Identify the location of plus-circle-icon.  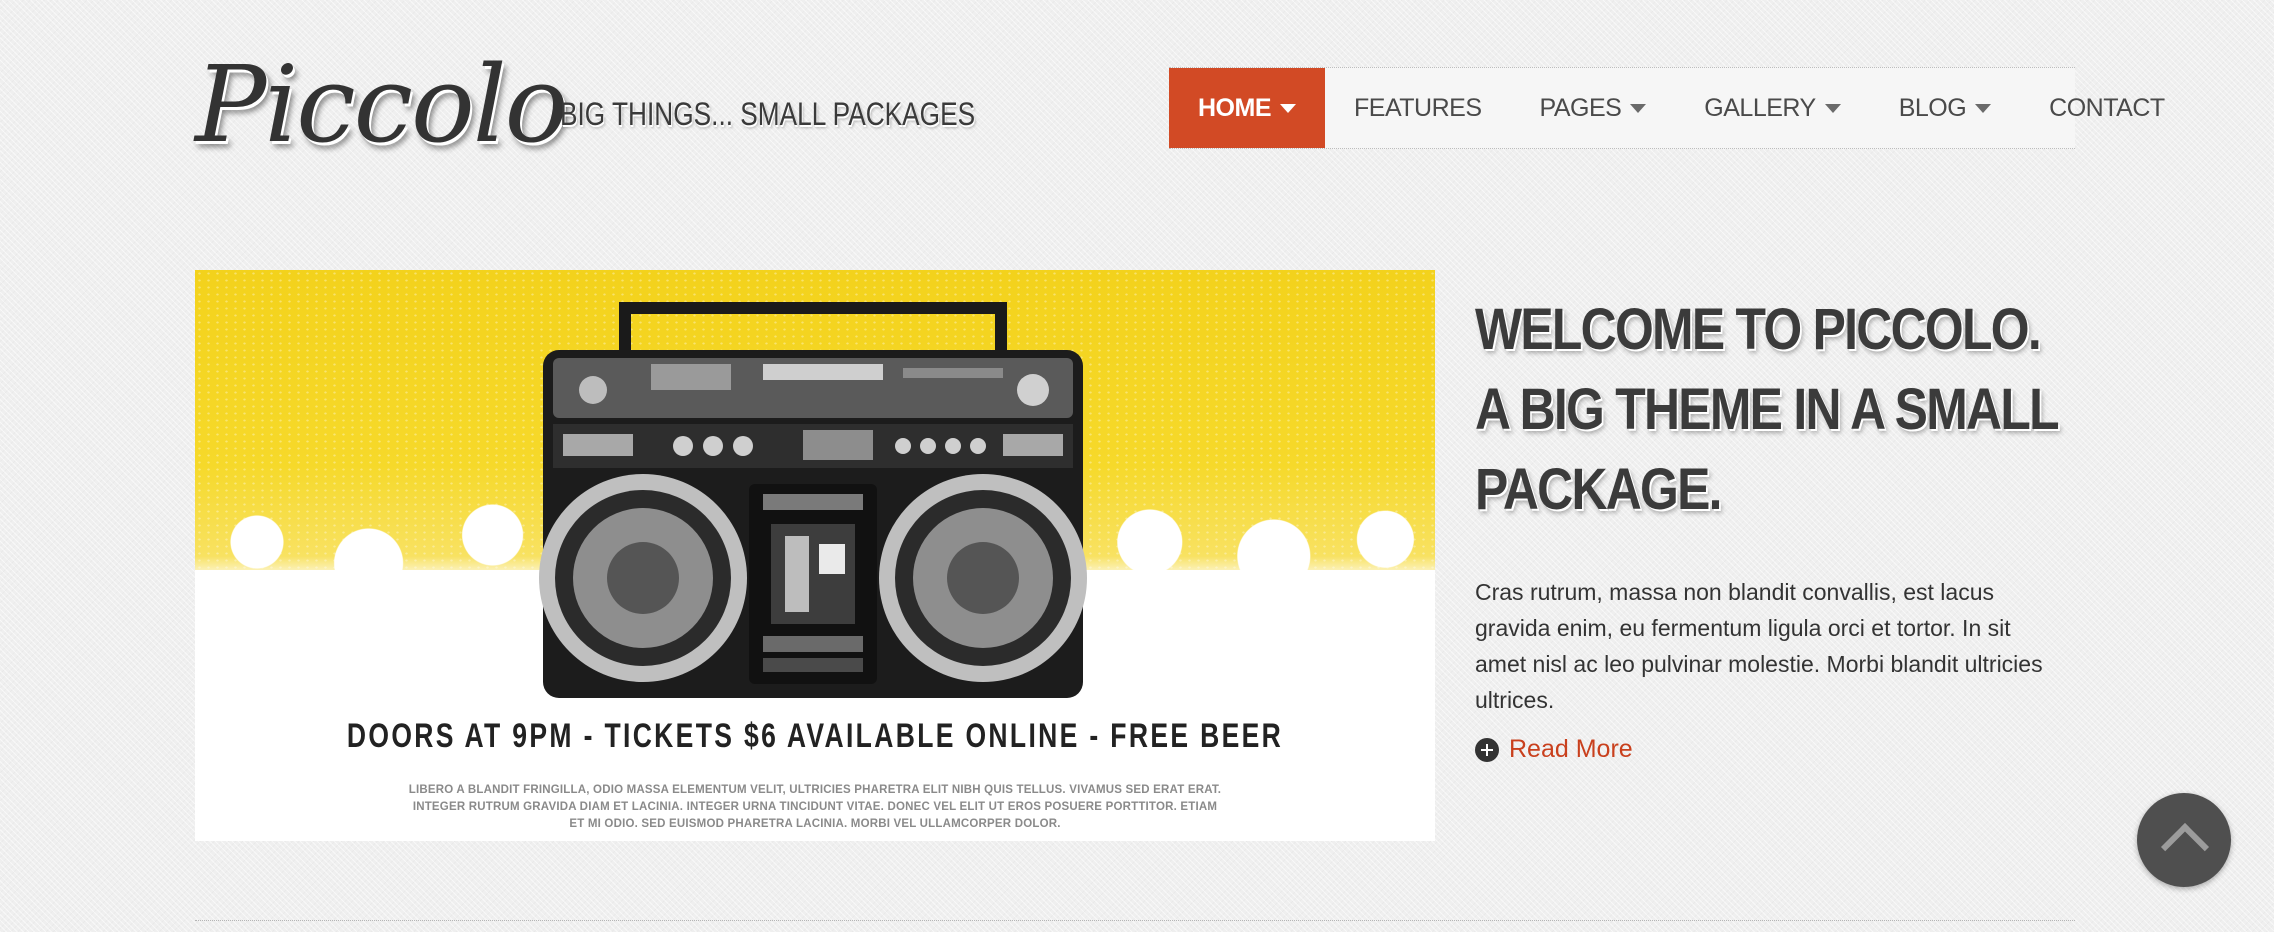
(1487, 749).